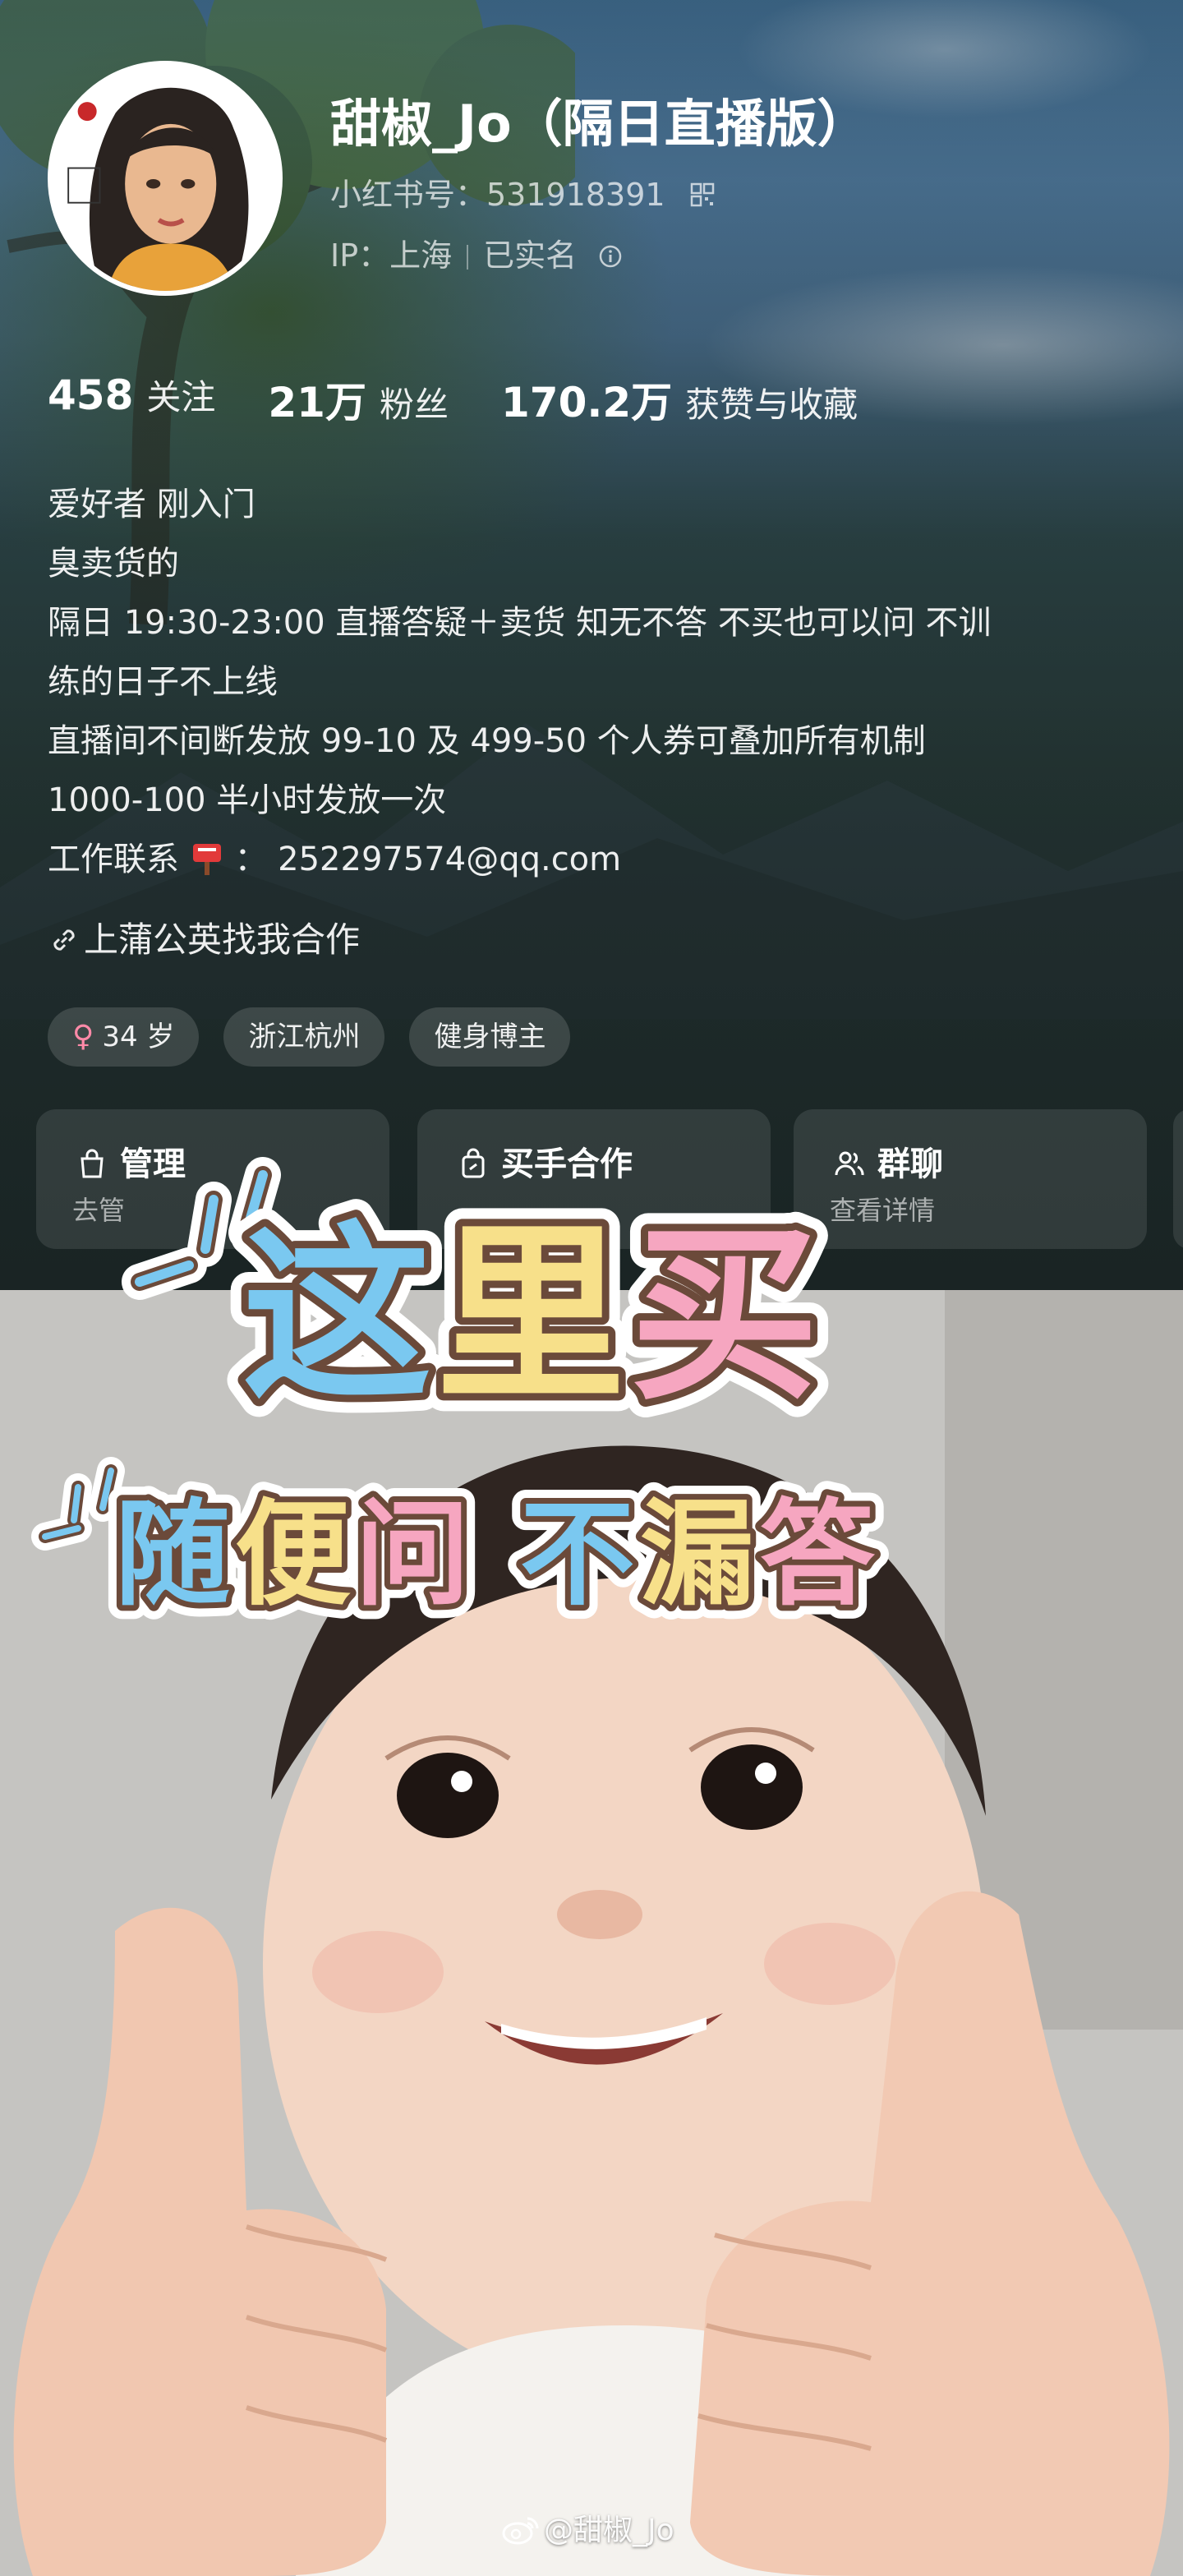  I want to click on tag-role: 健身博主, so click(490, 1037).